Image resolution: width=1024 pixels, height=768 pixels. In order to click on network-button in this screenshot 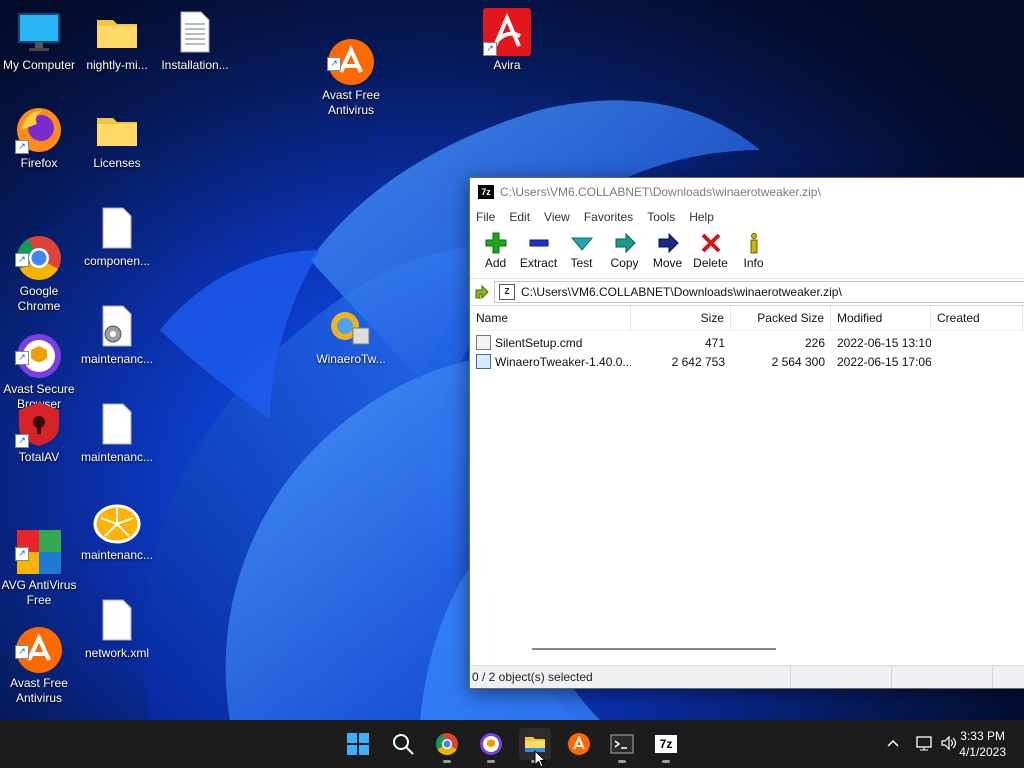, I will do `click(925, 744)`.